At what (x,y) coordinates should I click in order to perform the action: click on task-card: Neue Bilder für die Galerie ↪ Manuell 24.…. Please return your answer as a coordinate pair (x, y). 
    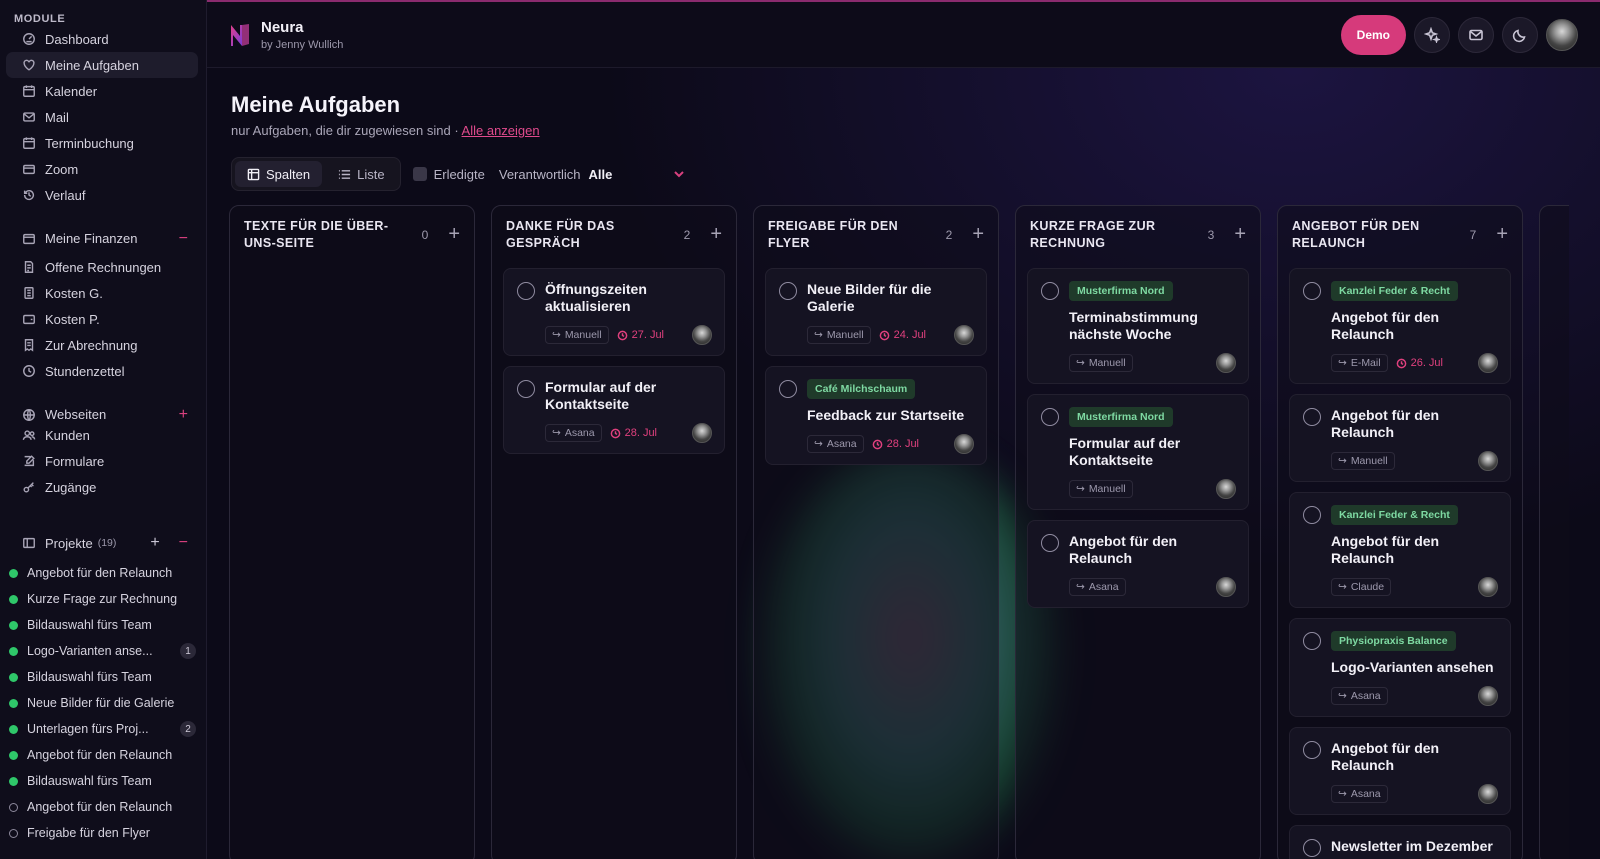
    Looking at the image, I should click on (876, 312).